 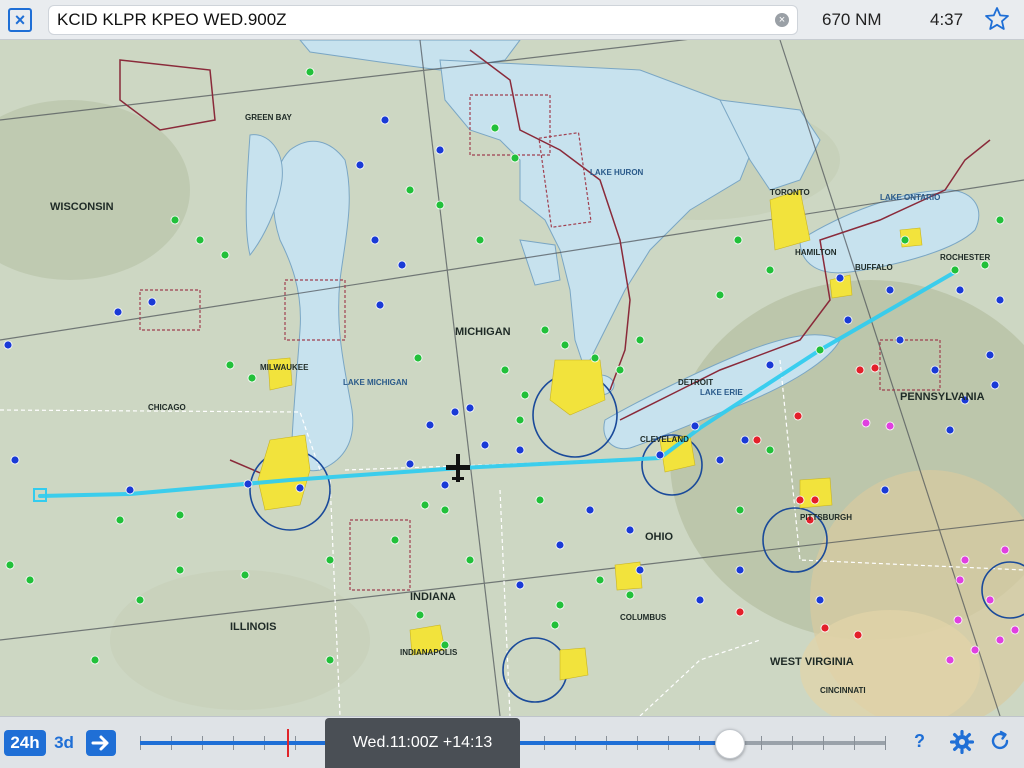 I want to click on route-input, so click(x=407, y=20).